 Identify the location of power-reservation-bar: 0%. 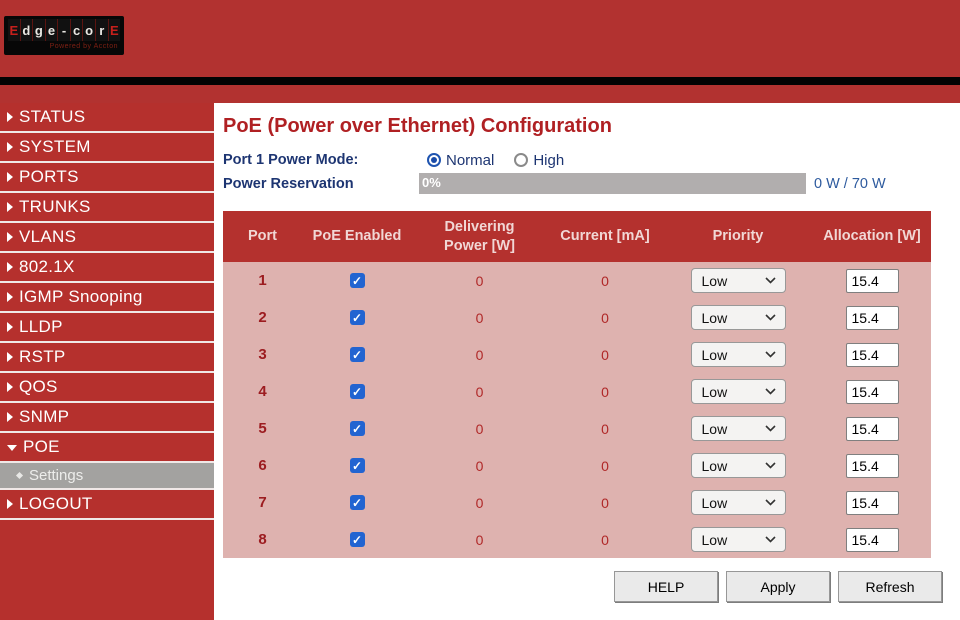
(612, 183).